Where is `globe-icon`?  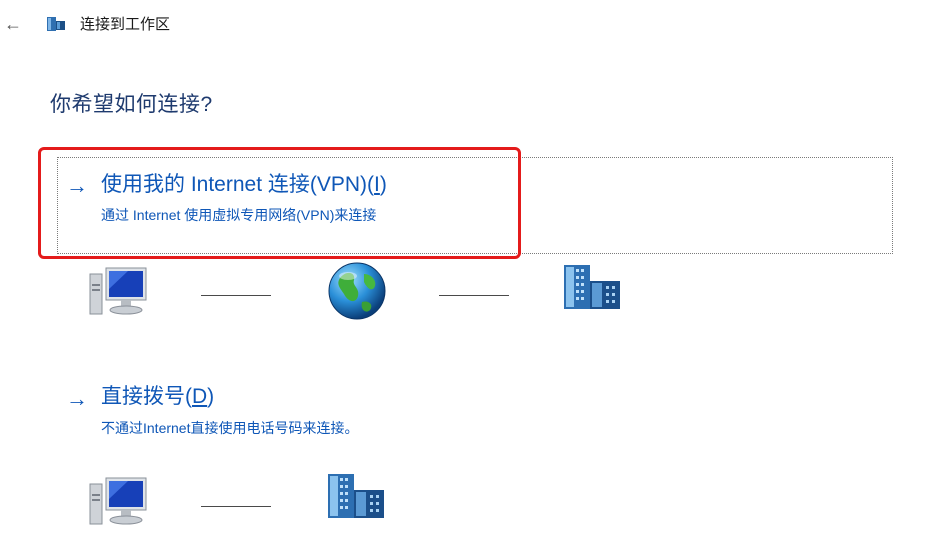
globe-icon is located at coordinates (357, 291).